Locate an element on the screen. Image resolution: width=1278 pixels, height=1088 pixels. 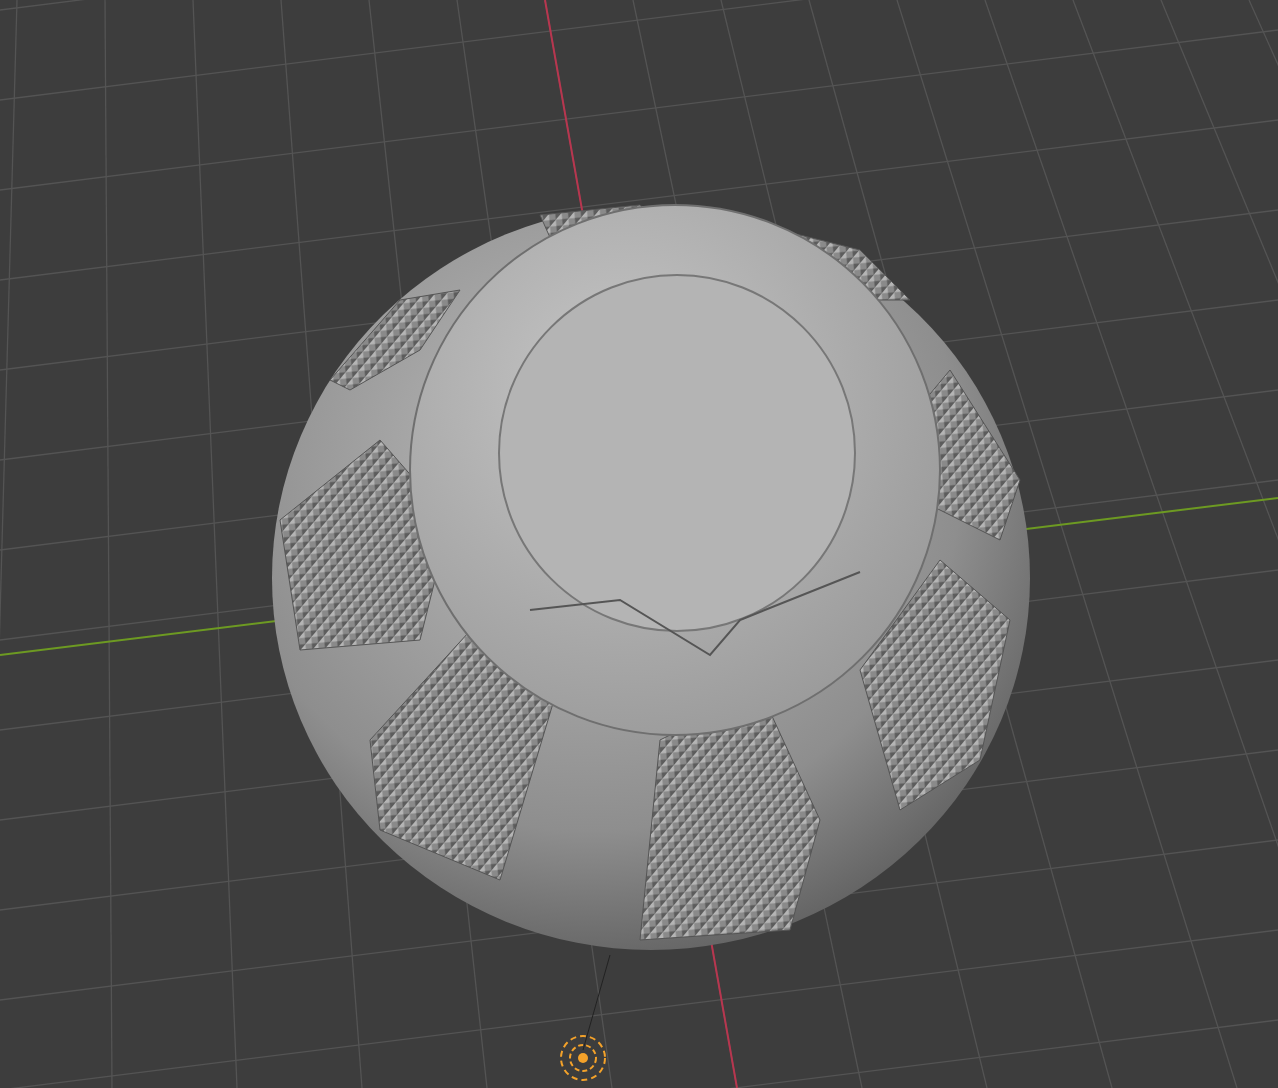
light-icon is located at coordinates (585, 1017).